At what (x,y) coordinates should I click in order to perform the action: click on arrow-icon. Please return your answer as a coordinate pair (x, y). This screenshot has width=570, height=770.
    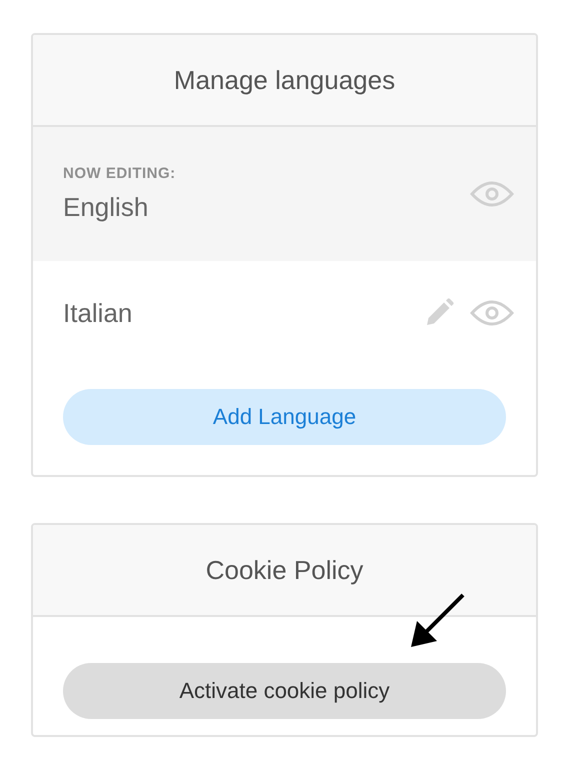
    Looking at the image, I should click on (437, 621).